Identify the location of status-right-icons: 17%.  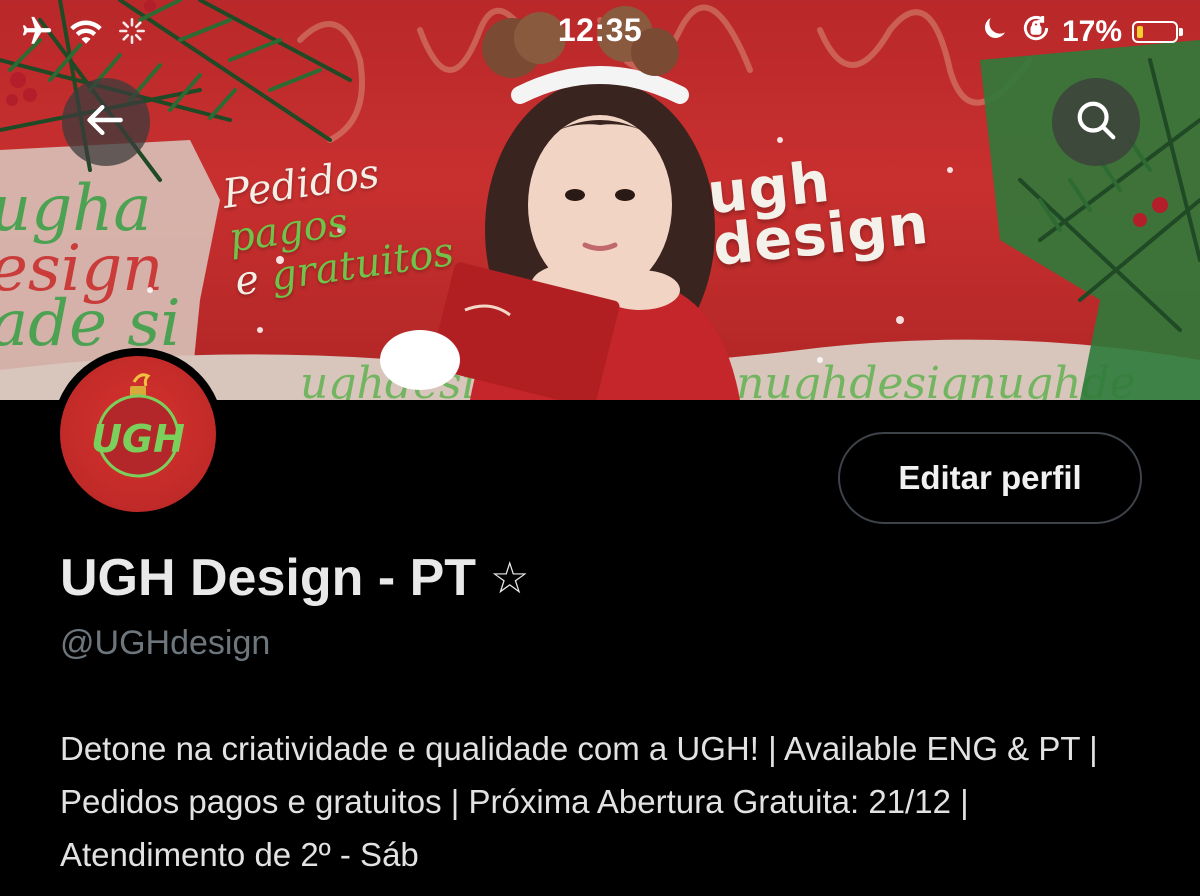
(1081, 32).